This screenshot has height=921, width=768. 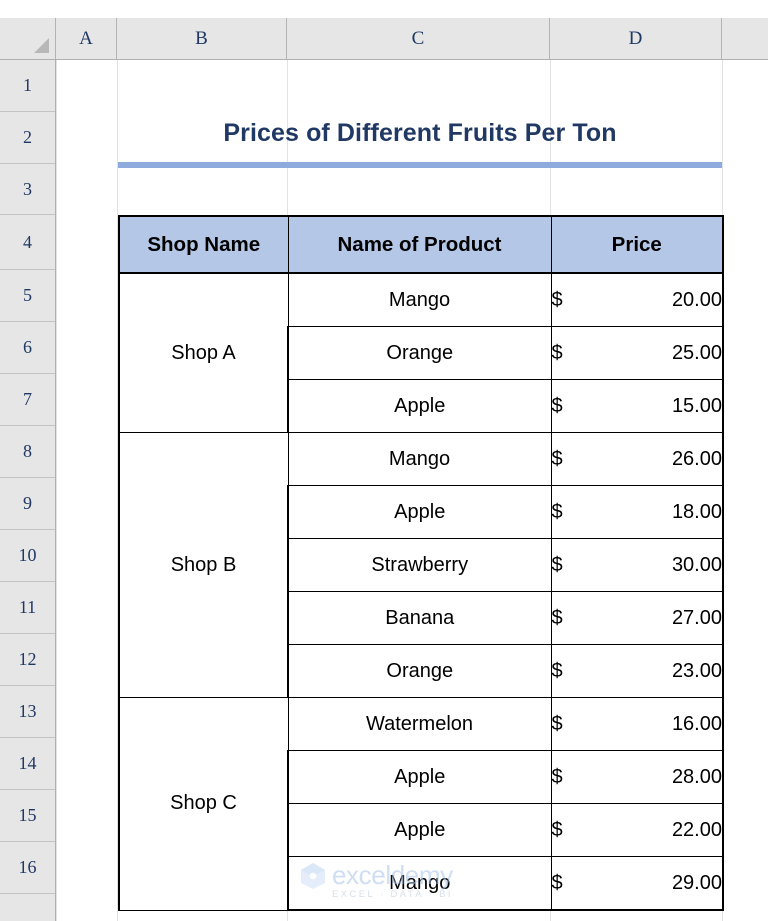 I want to click on row-header-label: 12, so click(x=27, y=659).